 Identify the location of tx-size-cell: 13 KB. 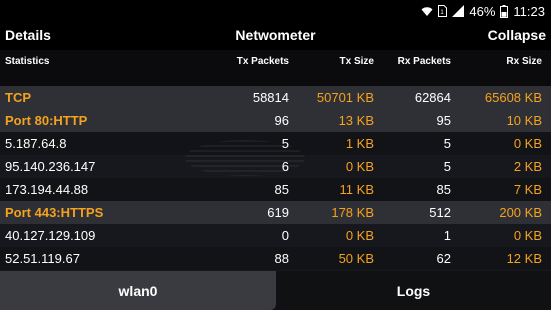
(356, 120).